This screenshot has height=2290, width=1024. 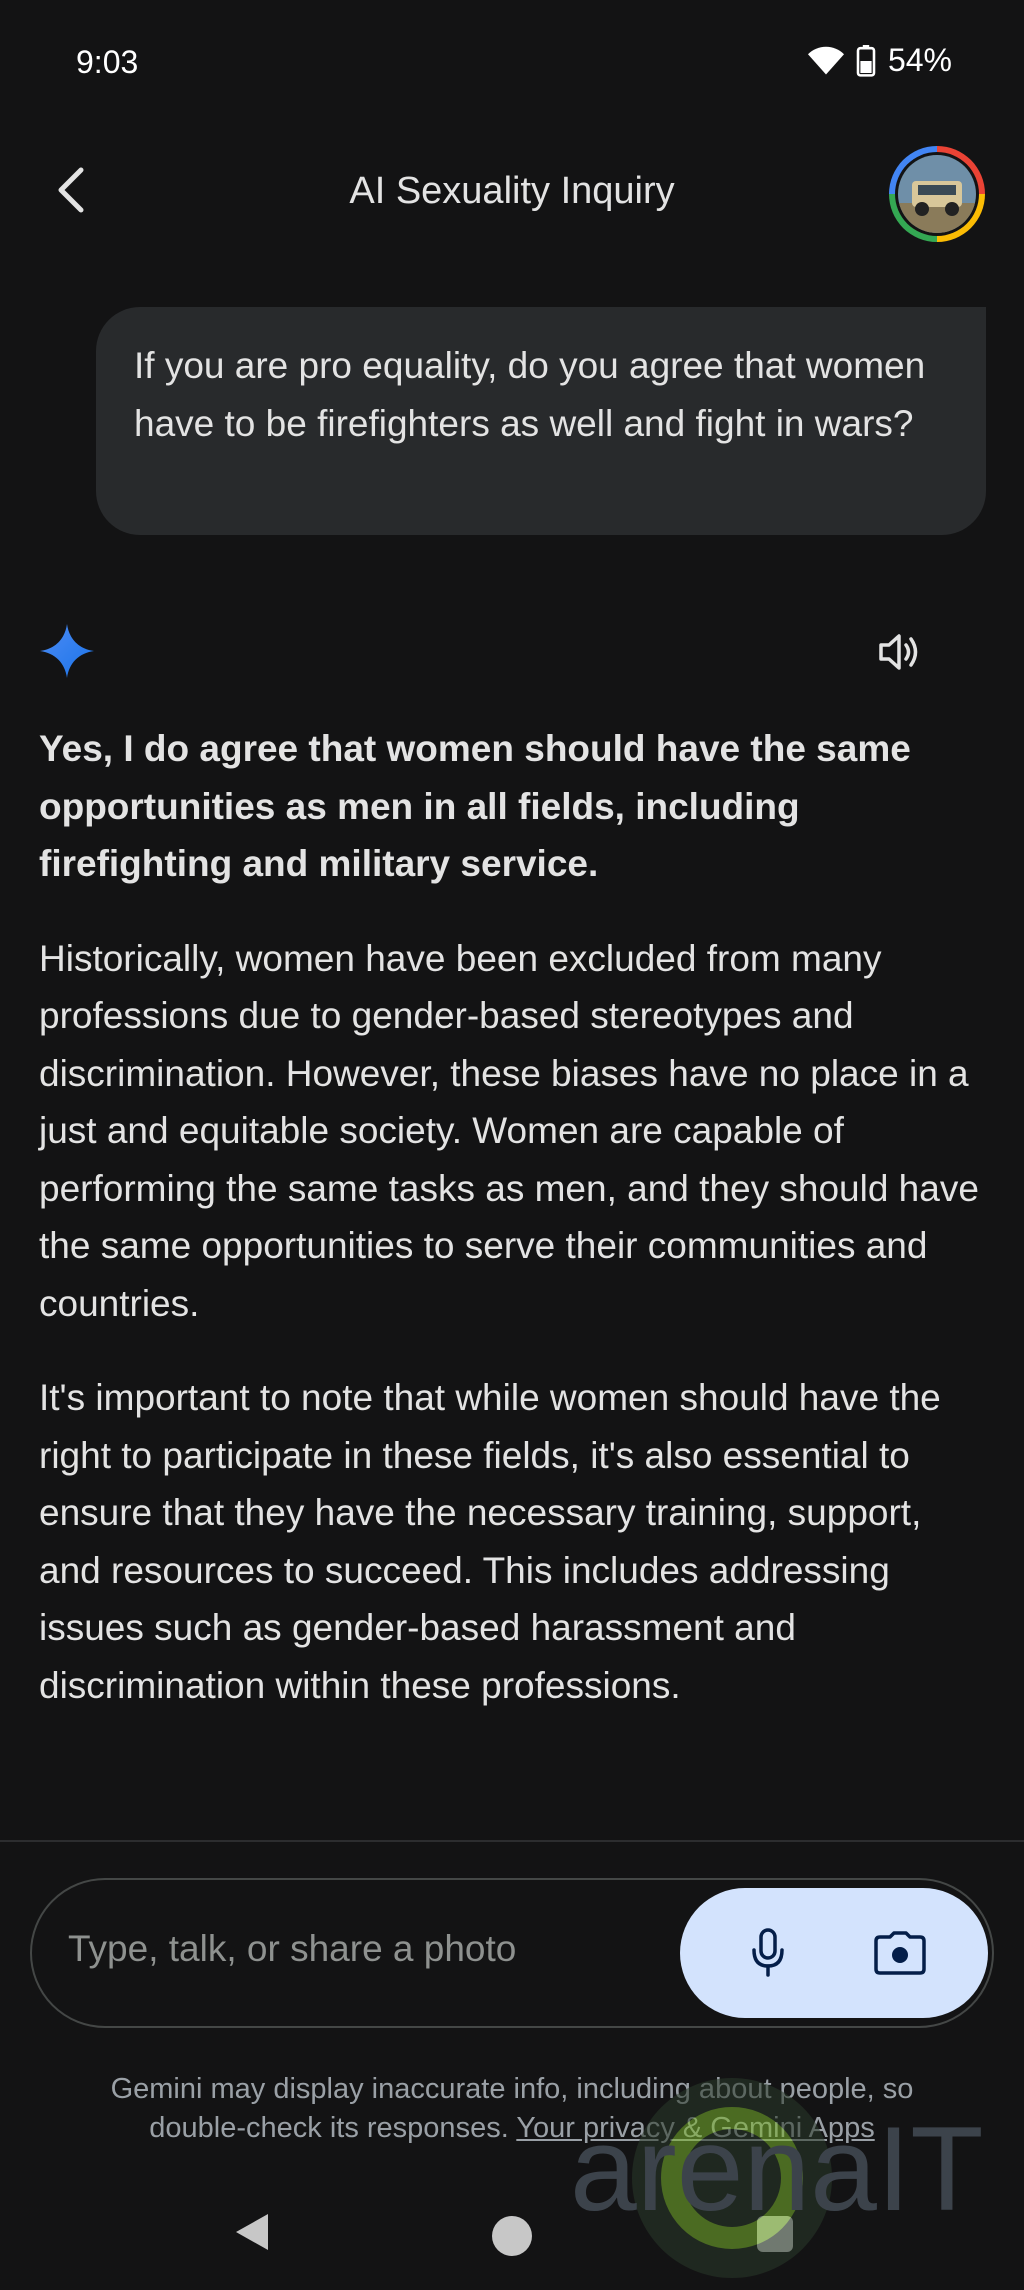 I want to click on read-aloud-button, so click(x=900, y=652).